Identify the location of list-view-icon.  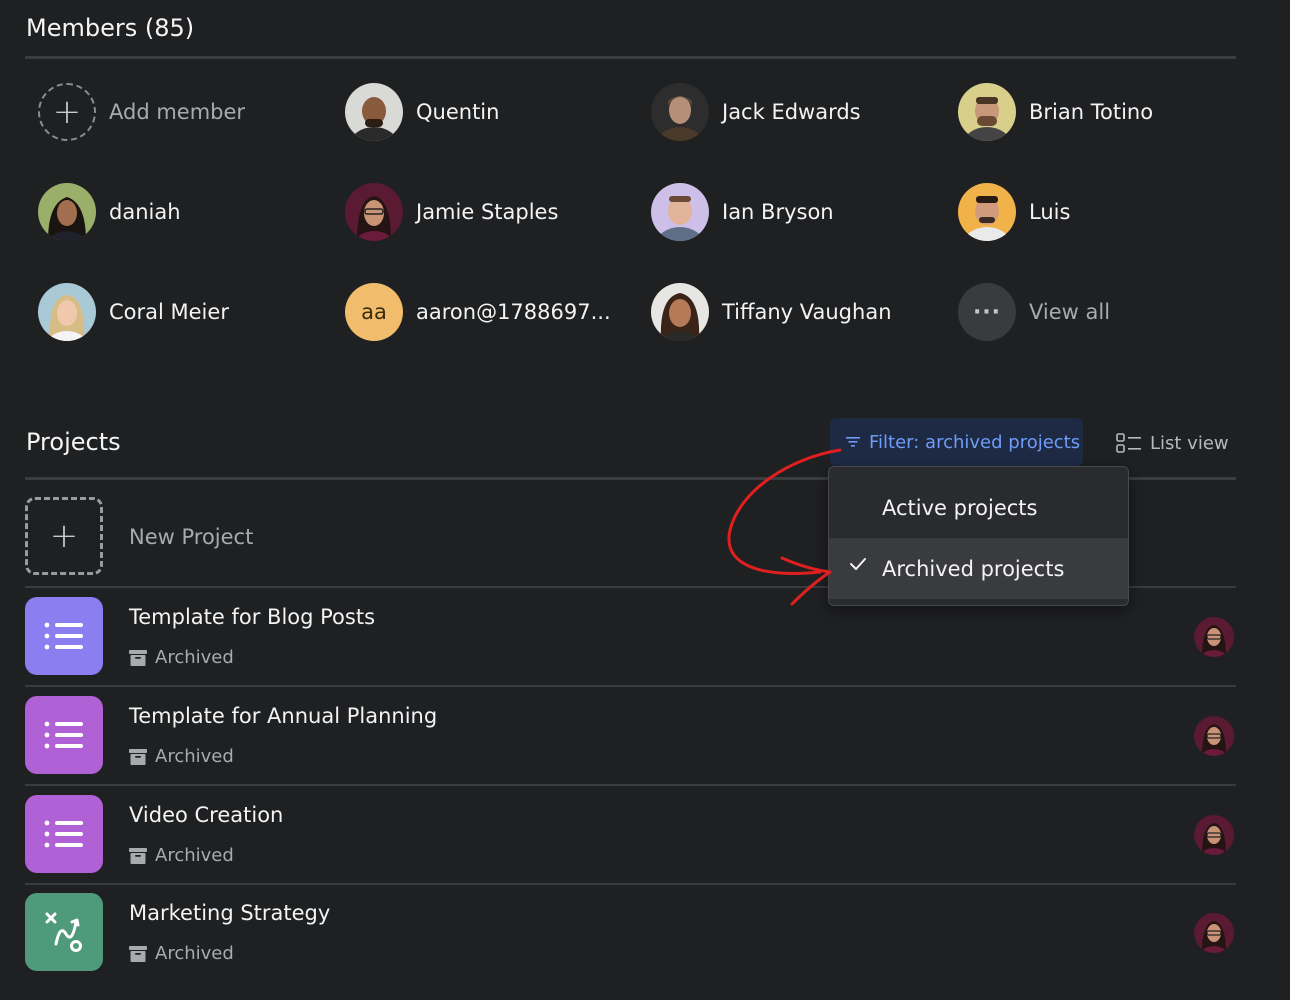
(1128, 443).